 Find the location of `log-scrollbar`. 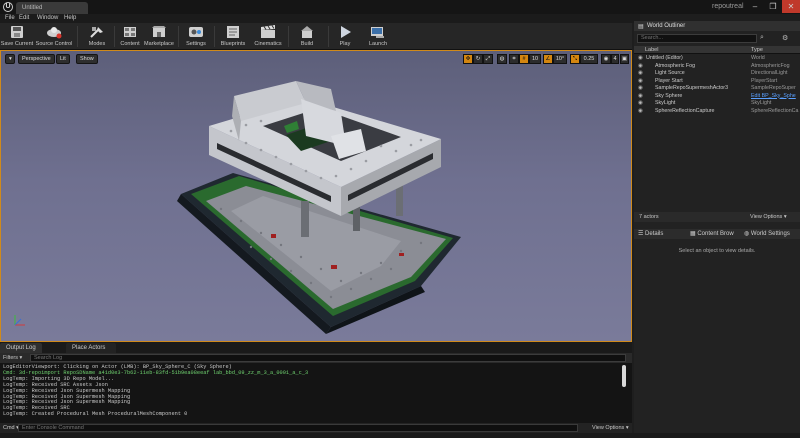

log-scrollbar is located at coordinates (624, 376).